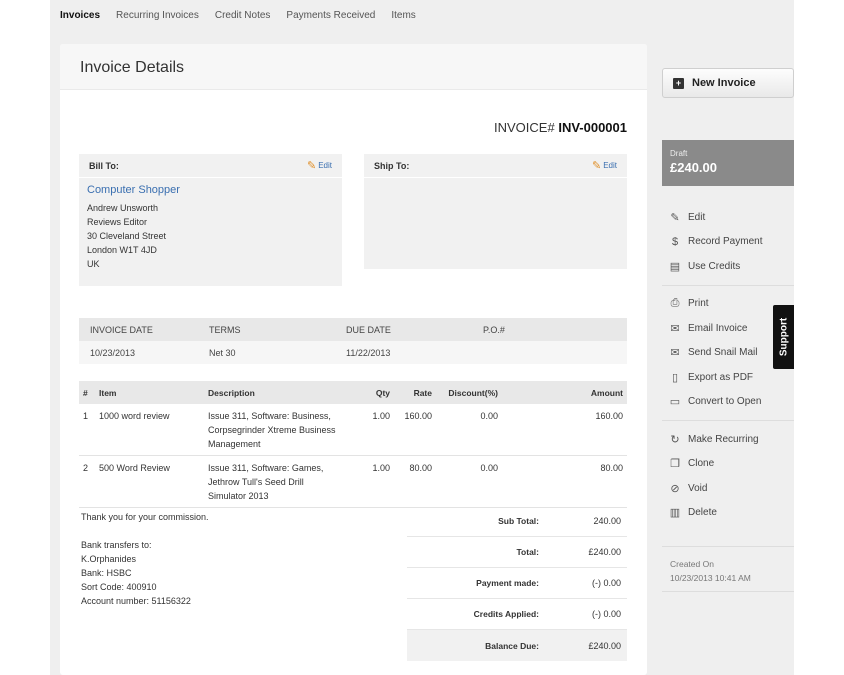 The width and height of the screenshot is (844, 675). I want to click on address-line: 30 Cleveland Street, so click(127, 236).